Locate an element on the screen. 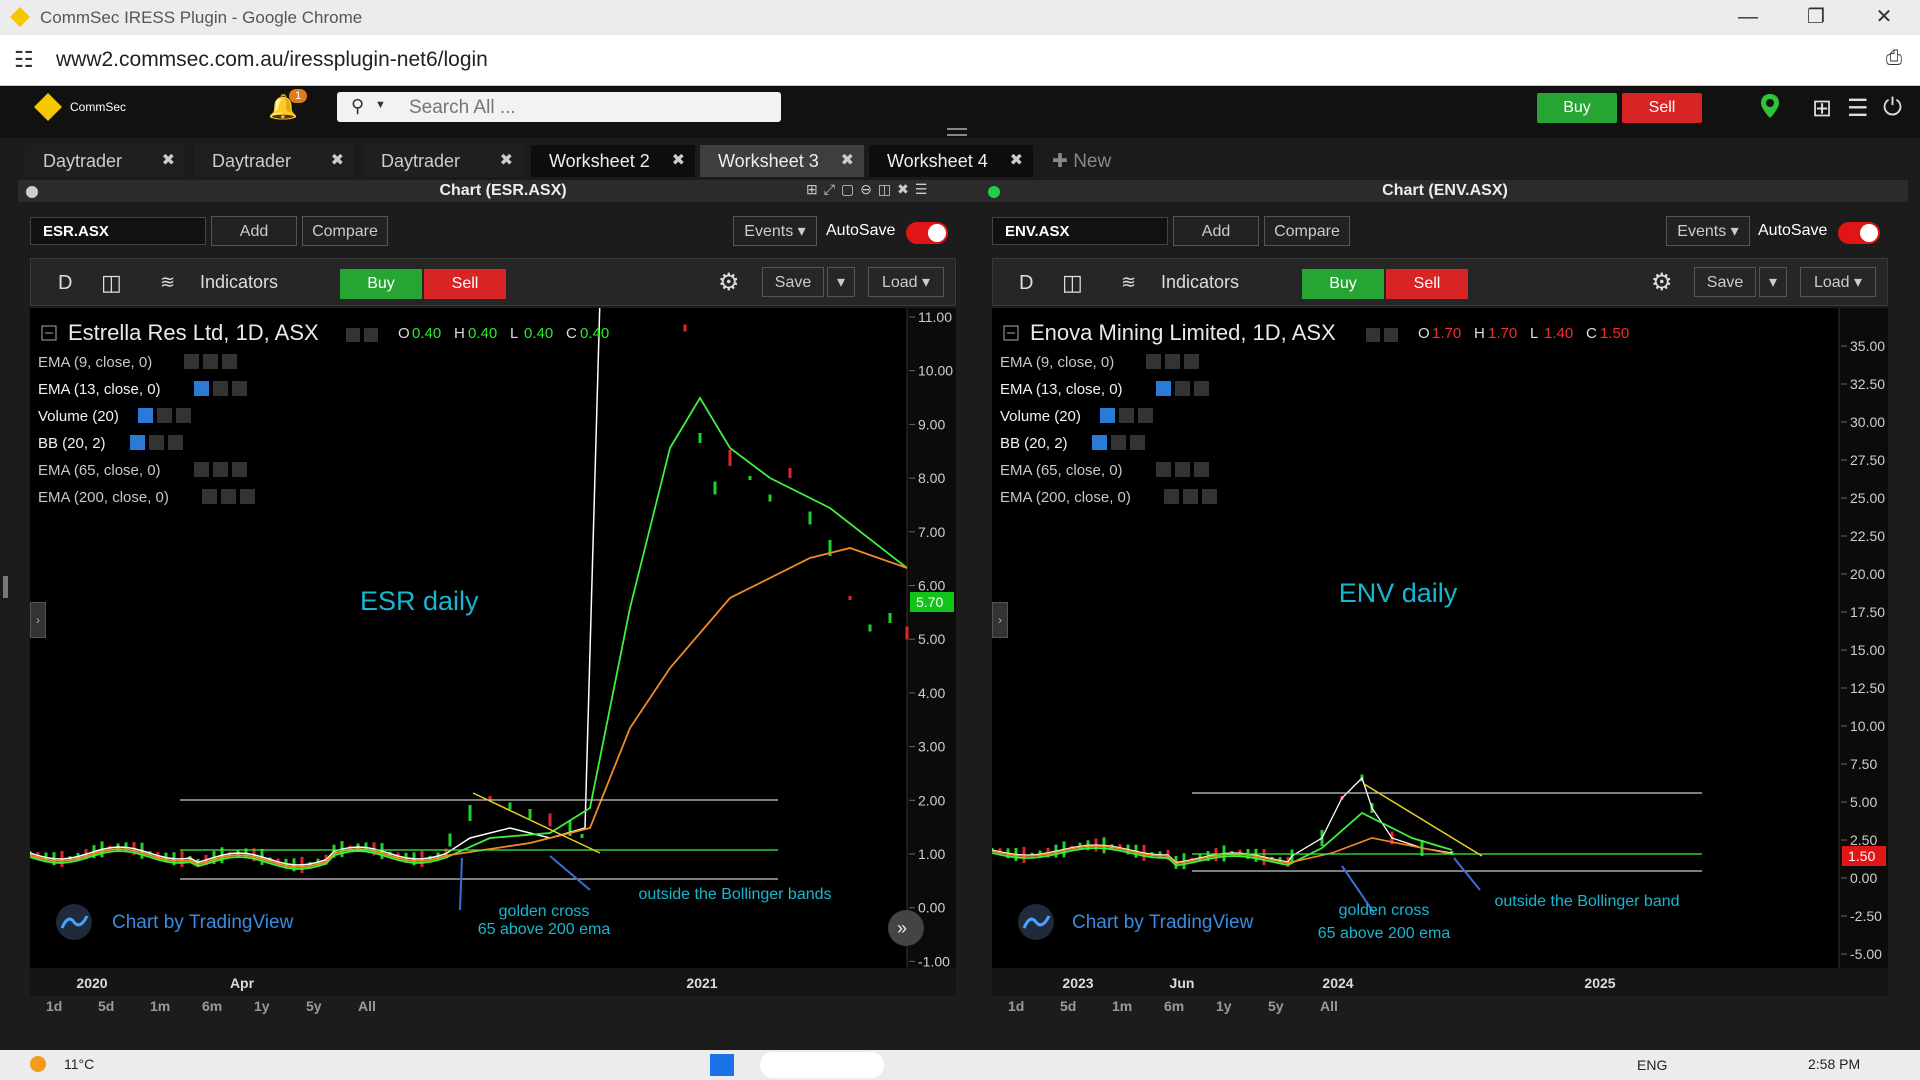 The width and height of the screenshot is (1920, 1080). tab-worksheet-2: Worksheet 2 ✖ is located at coordinates (613, 161).